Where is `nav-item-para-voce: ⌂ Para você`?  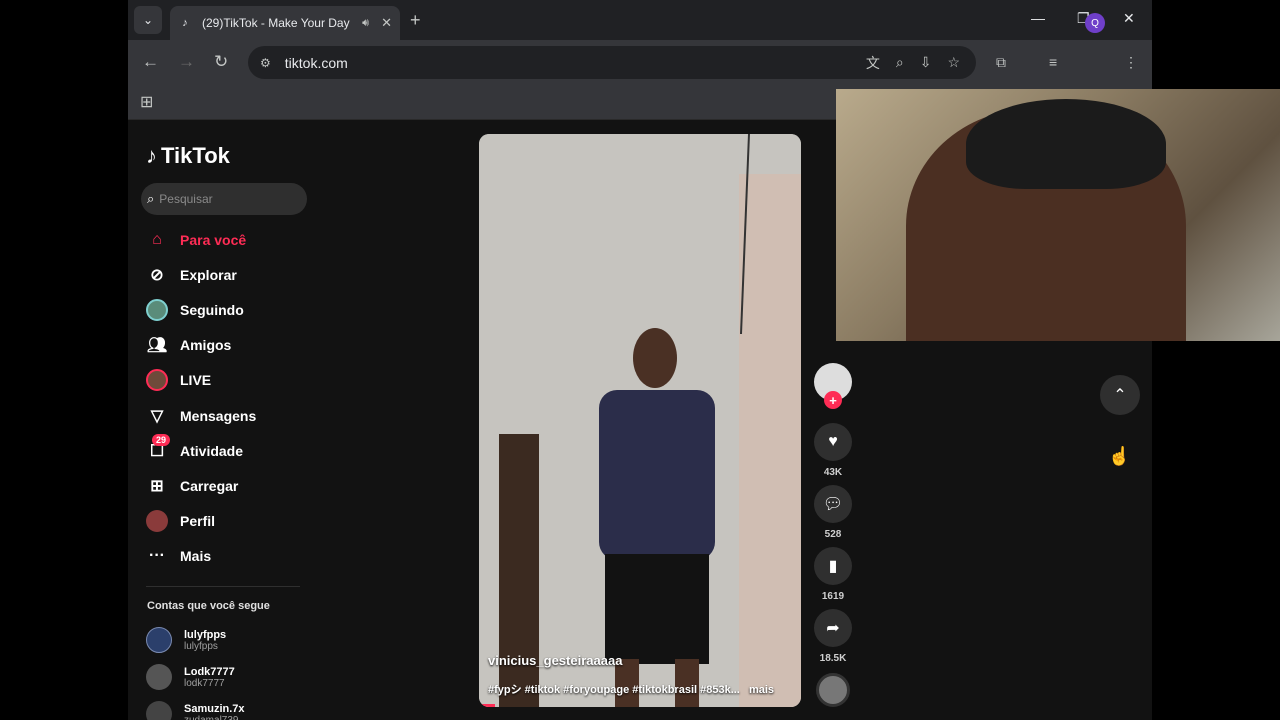 nav-item-para-voce: ⌂ Para você is located at coordinates (196, 240).